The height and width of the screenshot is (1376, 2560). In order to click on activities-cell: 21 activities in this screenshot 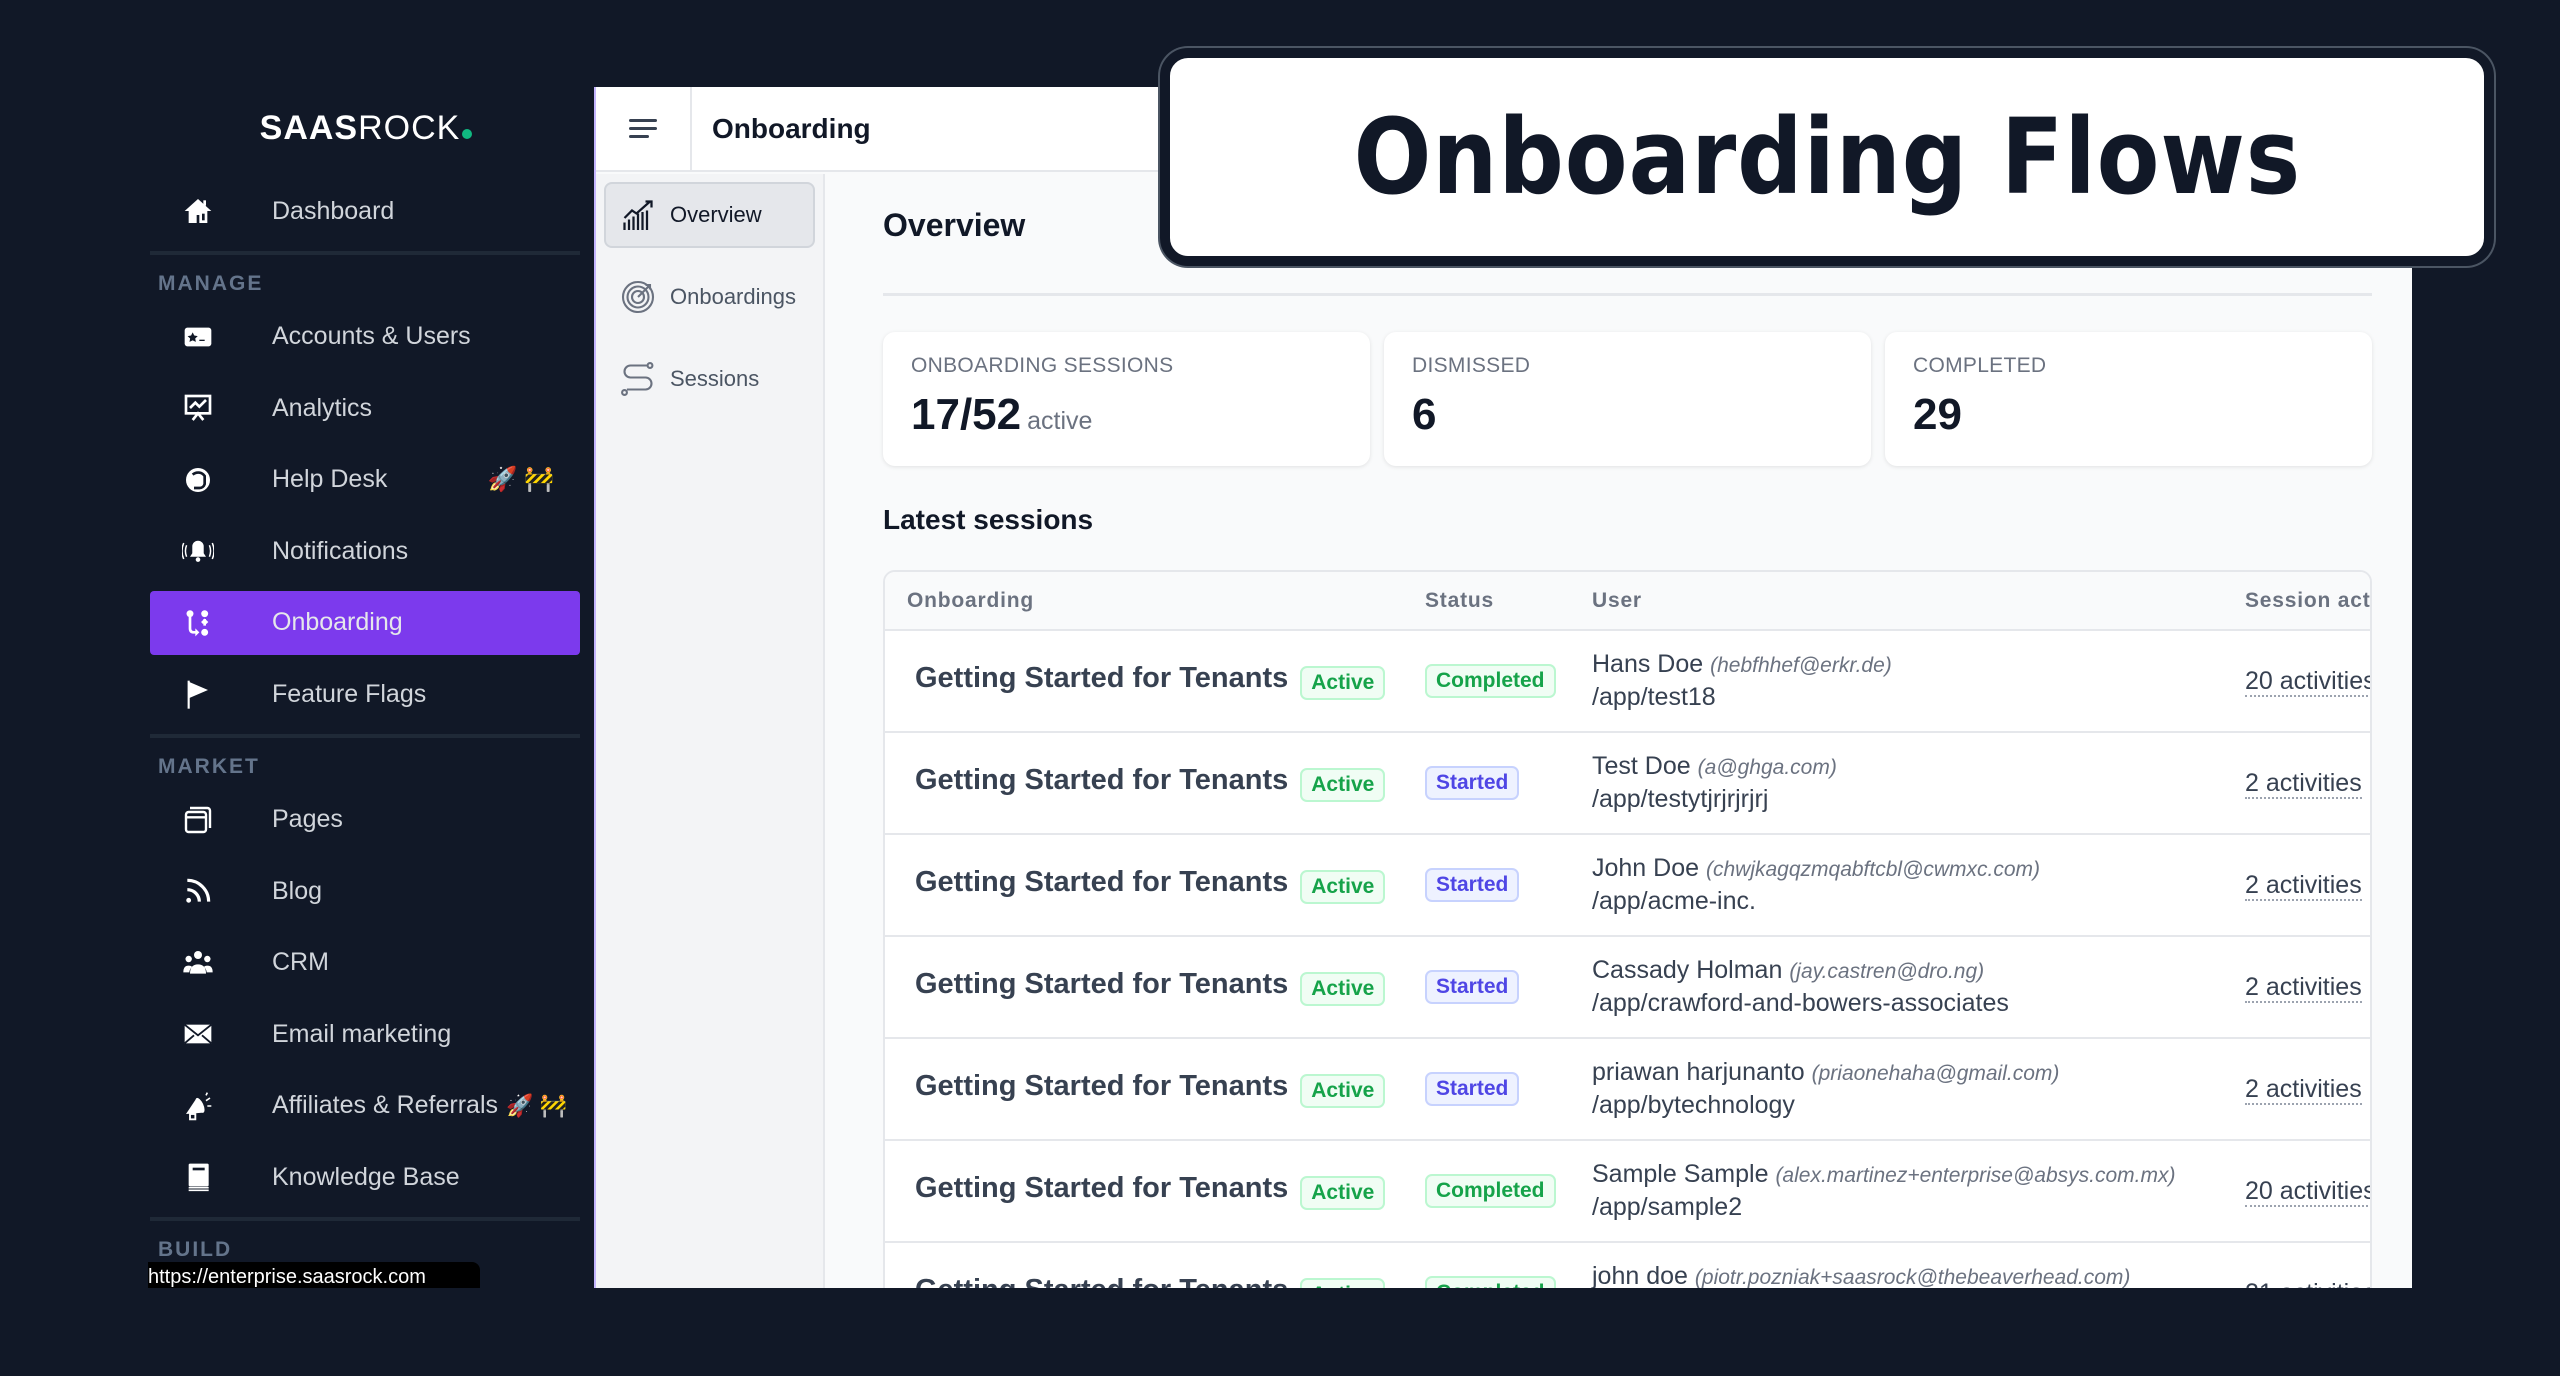, I will do `click(2296, 1265)`.